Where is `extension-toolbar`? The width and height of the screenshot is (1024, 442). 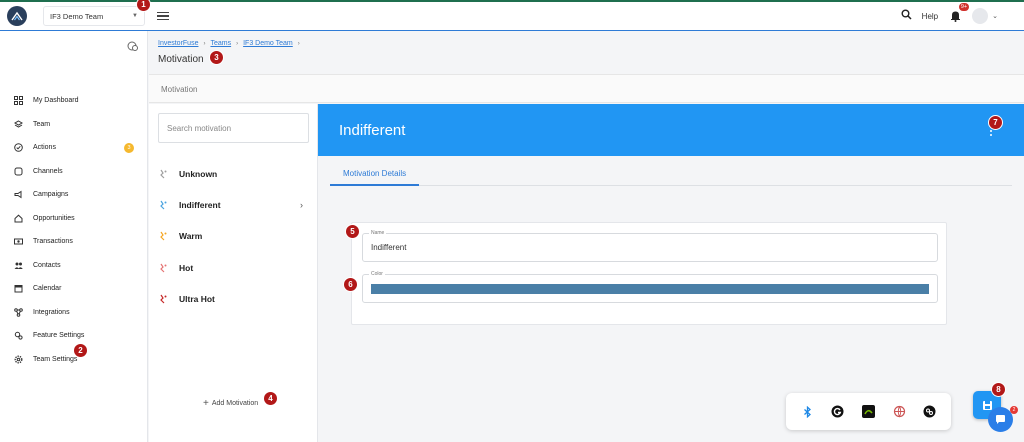
extension-toolbar is located at coordinates (868, 411).